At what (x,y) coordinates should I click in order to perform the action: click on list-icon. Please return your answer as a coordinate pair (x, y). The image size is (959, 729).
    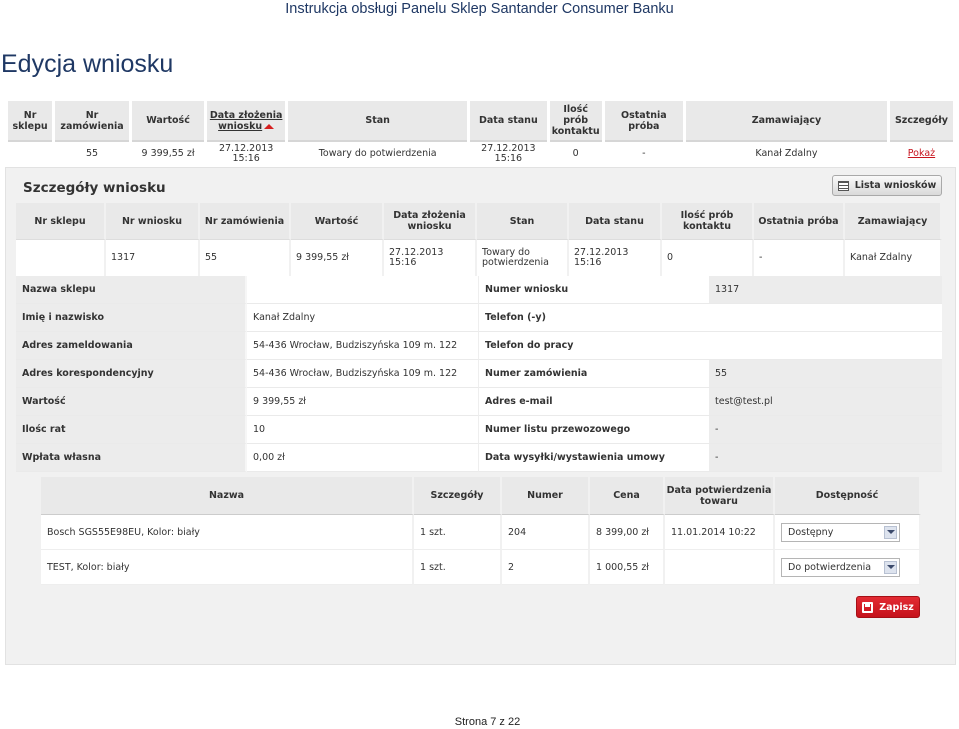
    Looking at the image, I should click on (843, 185).